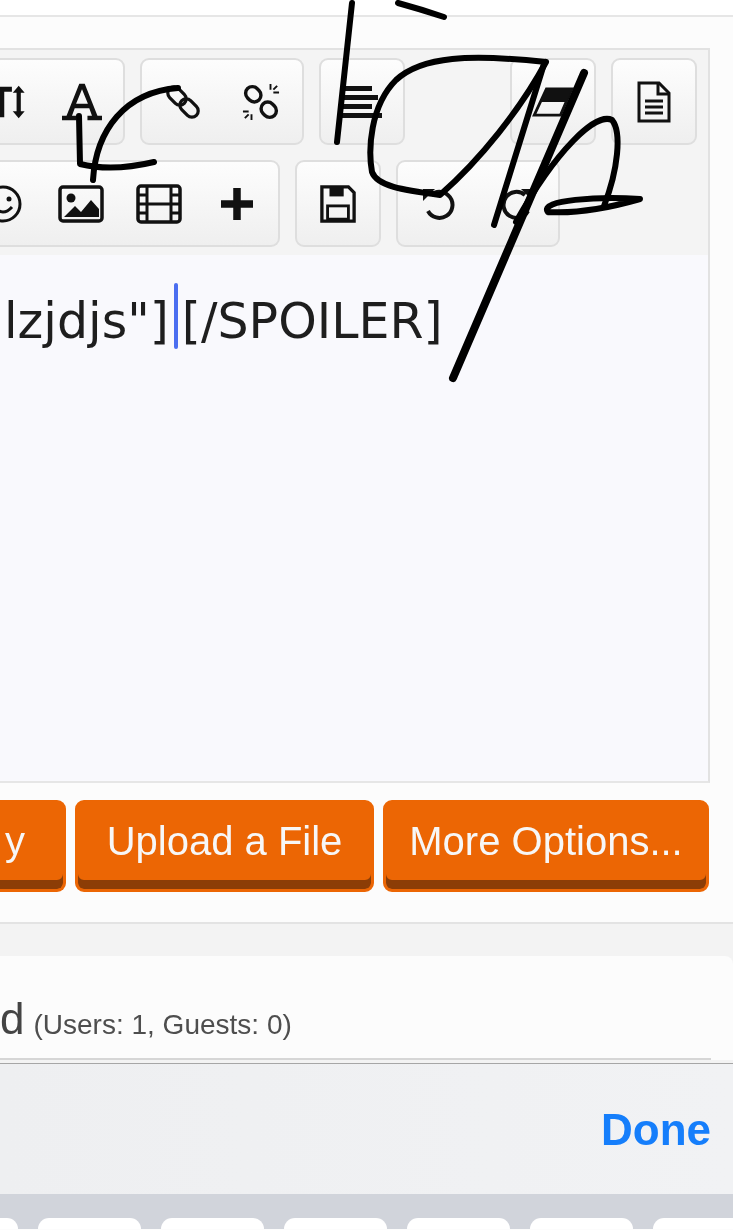  What do you see at coordinates (183, 101) in the screenshot?
I see `link-icon` at bounding box center [183, 101].